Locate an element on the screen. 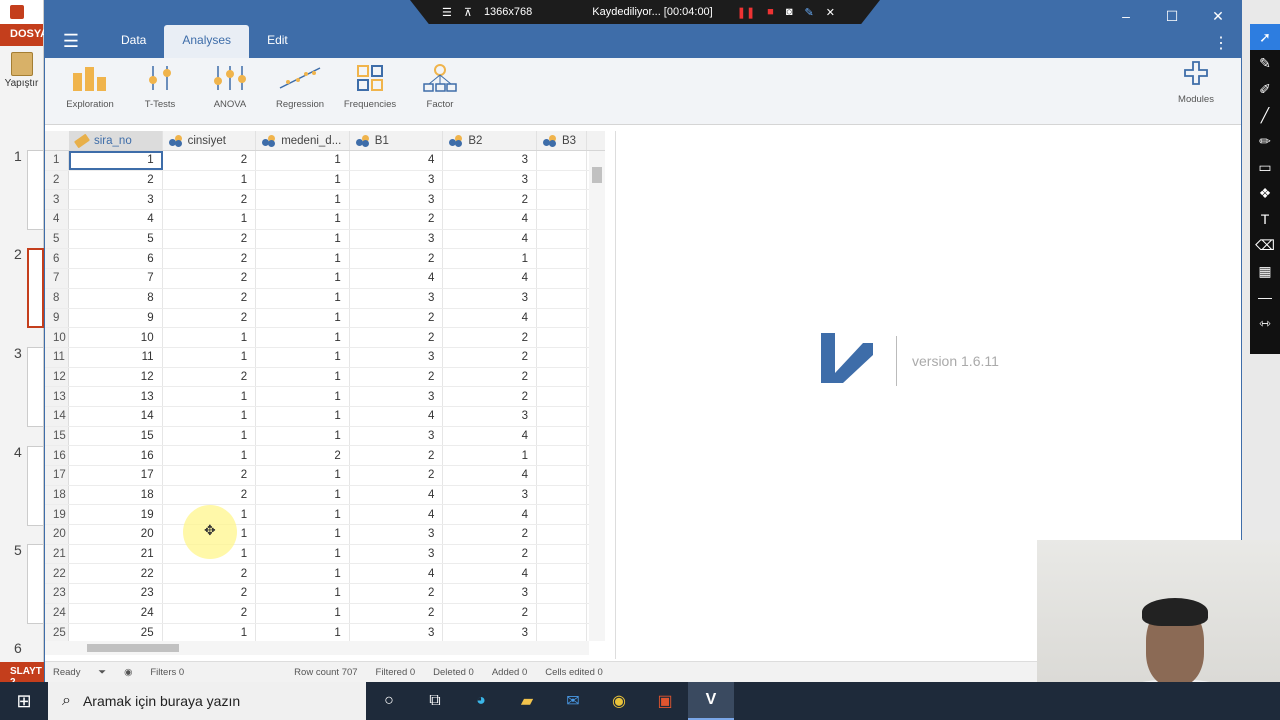 The height and width of the screenshot is (720, 1280). table-cell: 17 is located at coordinates (116, 475).